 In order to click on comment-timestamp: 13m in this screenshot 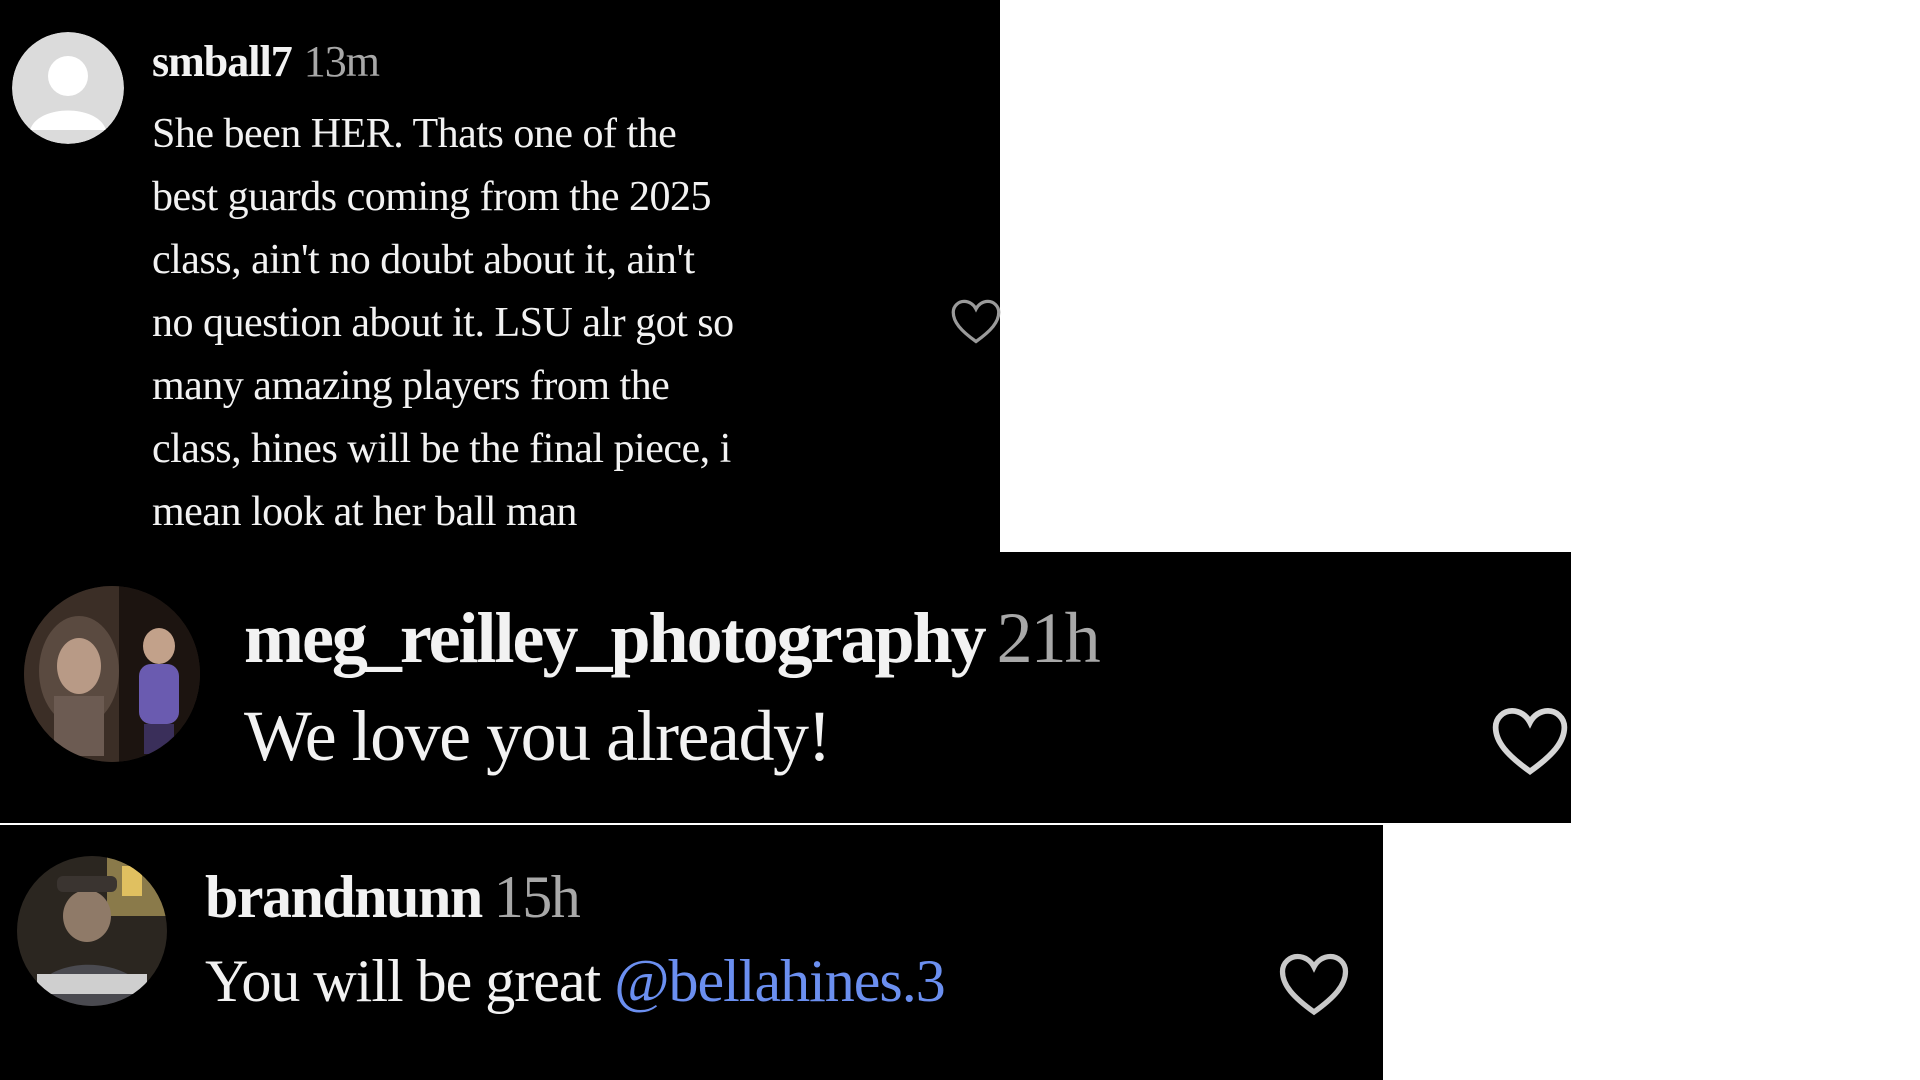, I will do `click(342, 61)`.